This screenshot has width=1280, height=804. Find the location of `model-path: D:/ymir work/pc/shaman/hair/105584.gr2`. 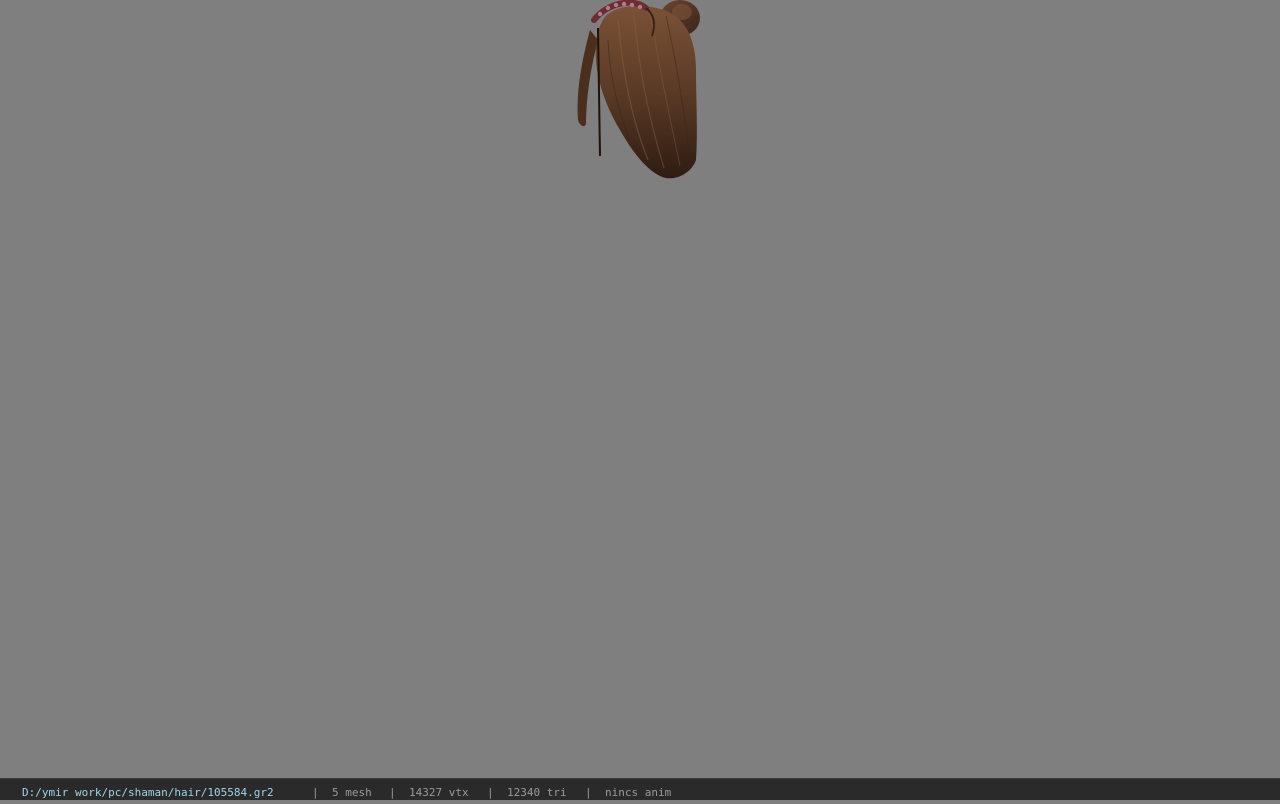

model-path: D:/ymir work/pc/shaman/hair/105584.gr2 is located at coordinates (148, 792).